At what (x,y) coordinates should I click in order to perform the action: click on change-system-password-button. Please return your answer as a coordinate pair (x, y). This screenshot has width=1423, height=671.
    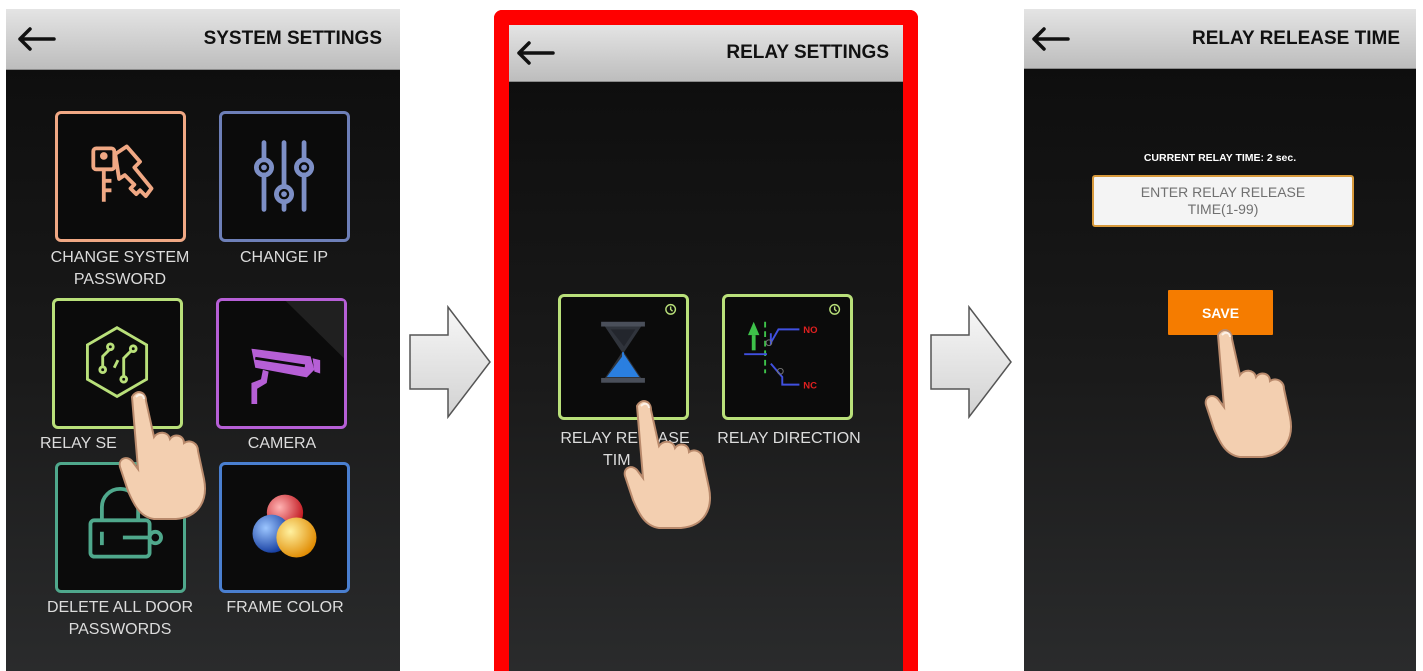
    Looking at the image, I should click on (120, 176).